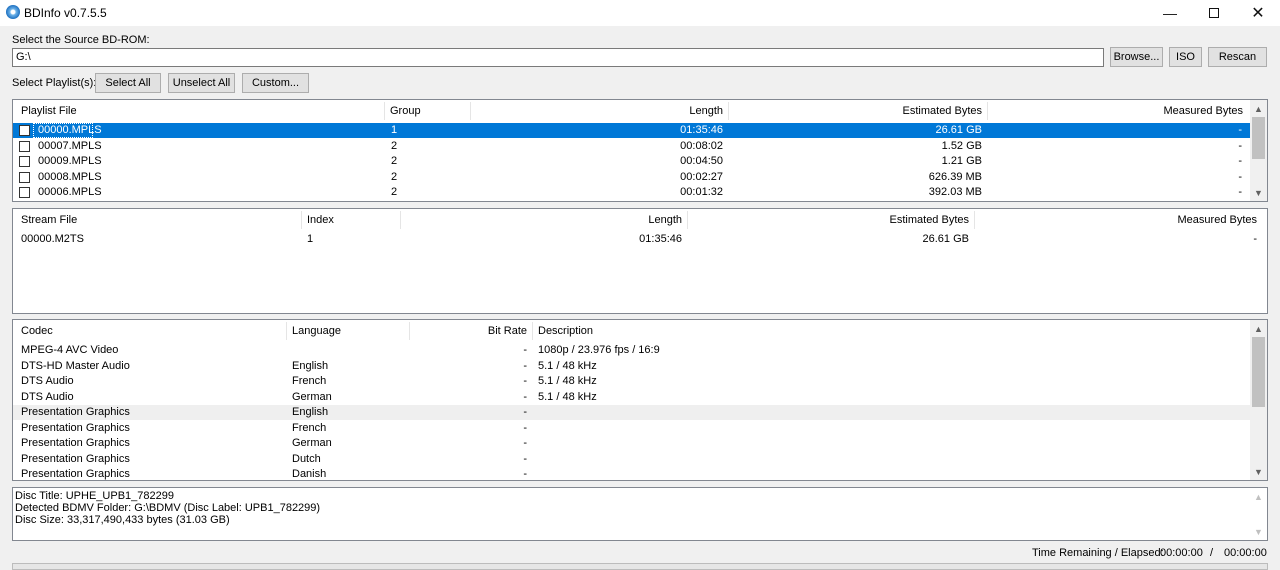  Describe the element at coordinates (1181, 553) in the screenshot. I see `time-remaining-value: 00:00:00` at that location.